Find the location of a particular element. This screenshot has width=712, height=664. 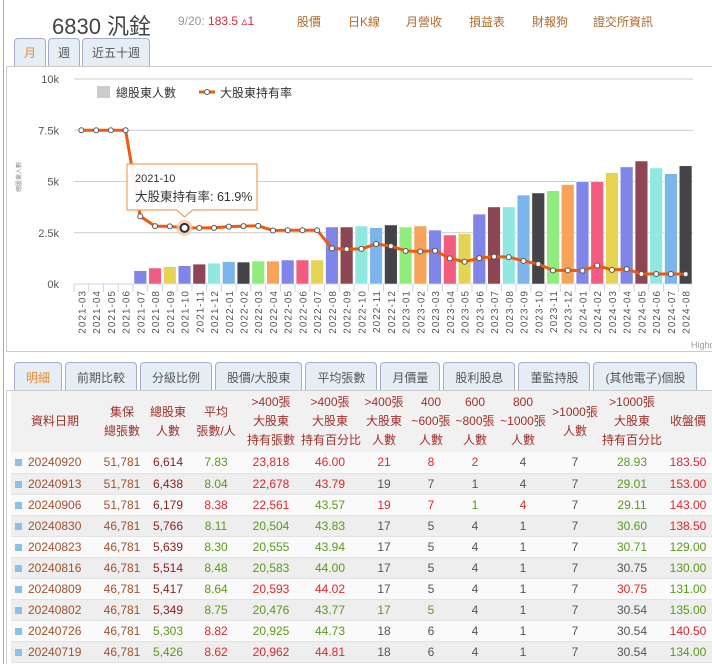

table-tab-8: (其他電子)個股 is located at coordinates (645, 377).